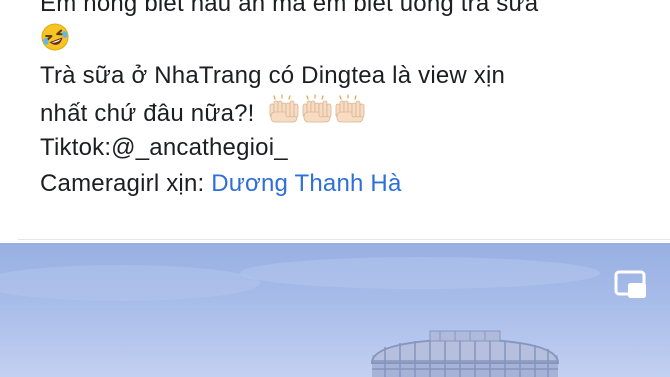 The image size is (670, 377). Describe the element at coordinates (465, 353) in the screenshot. I see `building-illustration` at that location.